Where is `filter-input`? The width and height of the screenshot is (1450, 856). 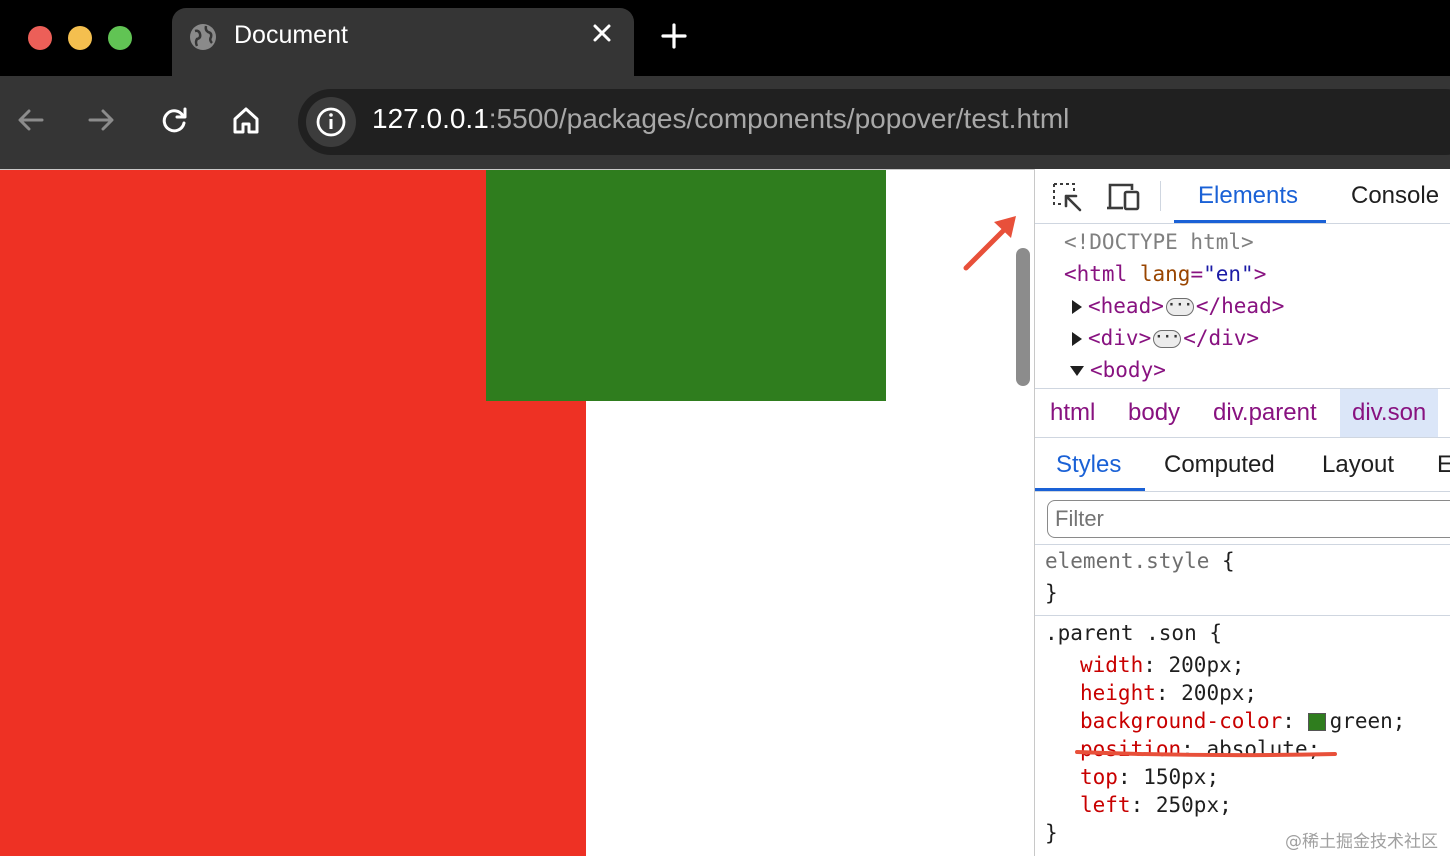 filter-input is located at coordinates (1248, 519).